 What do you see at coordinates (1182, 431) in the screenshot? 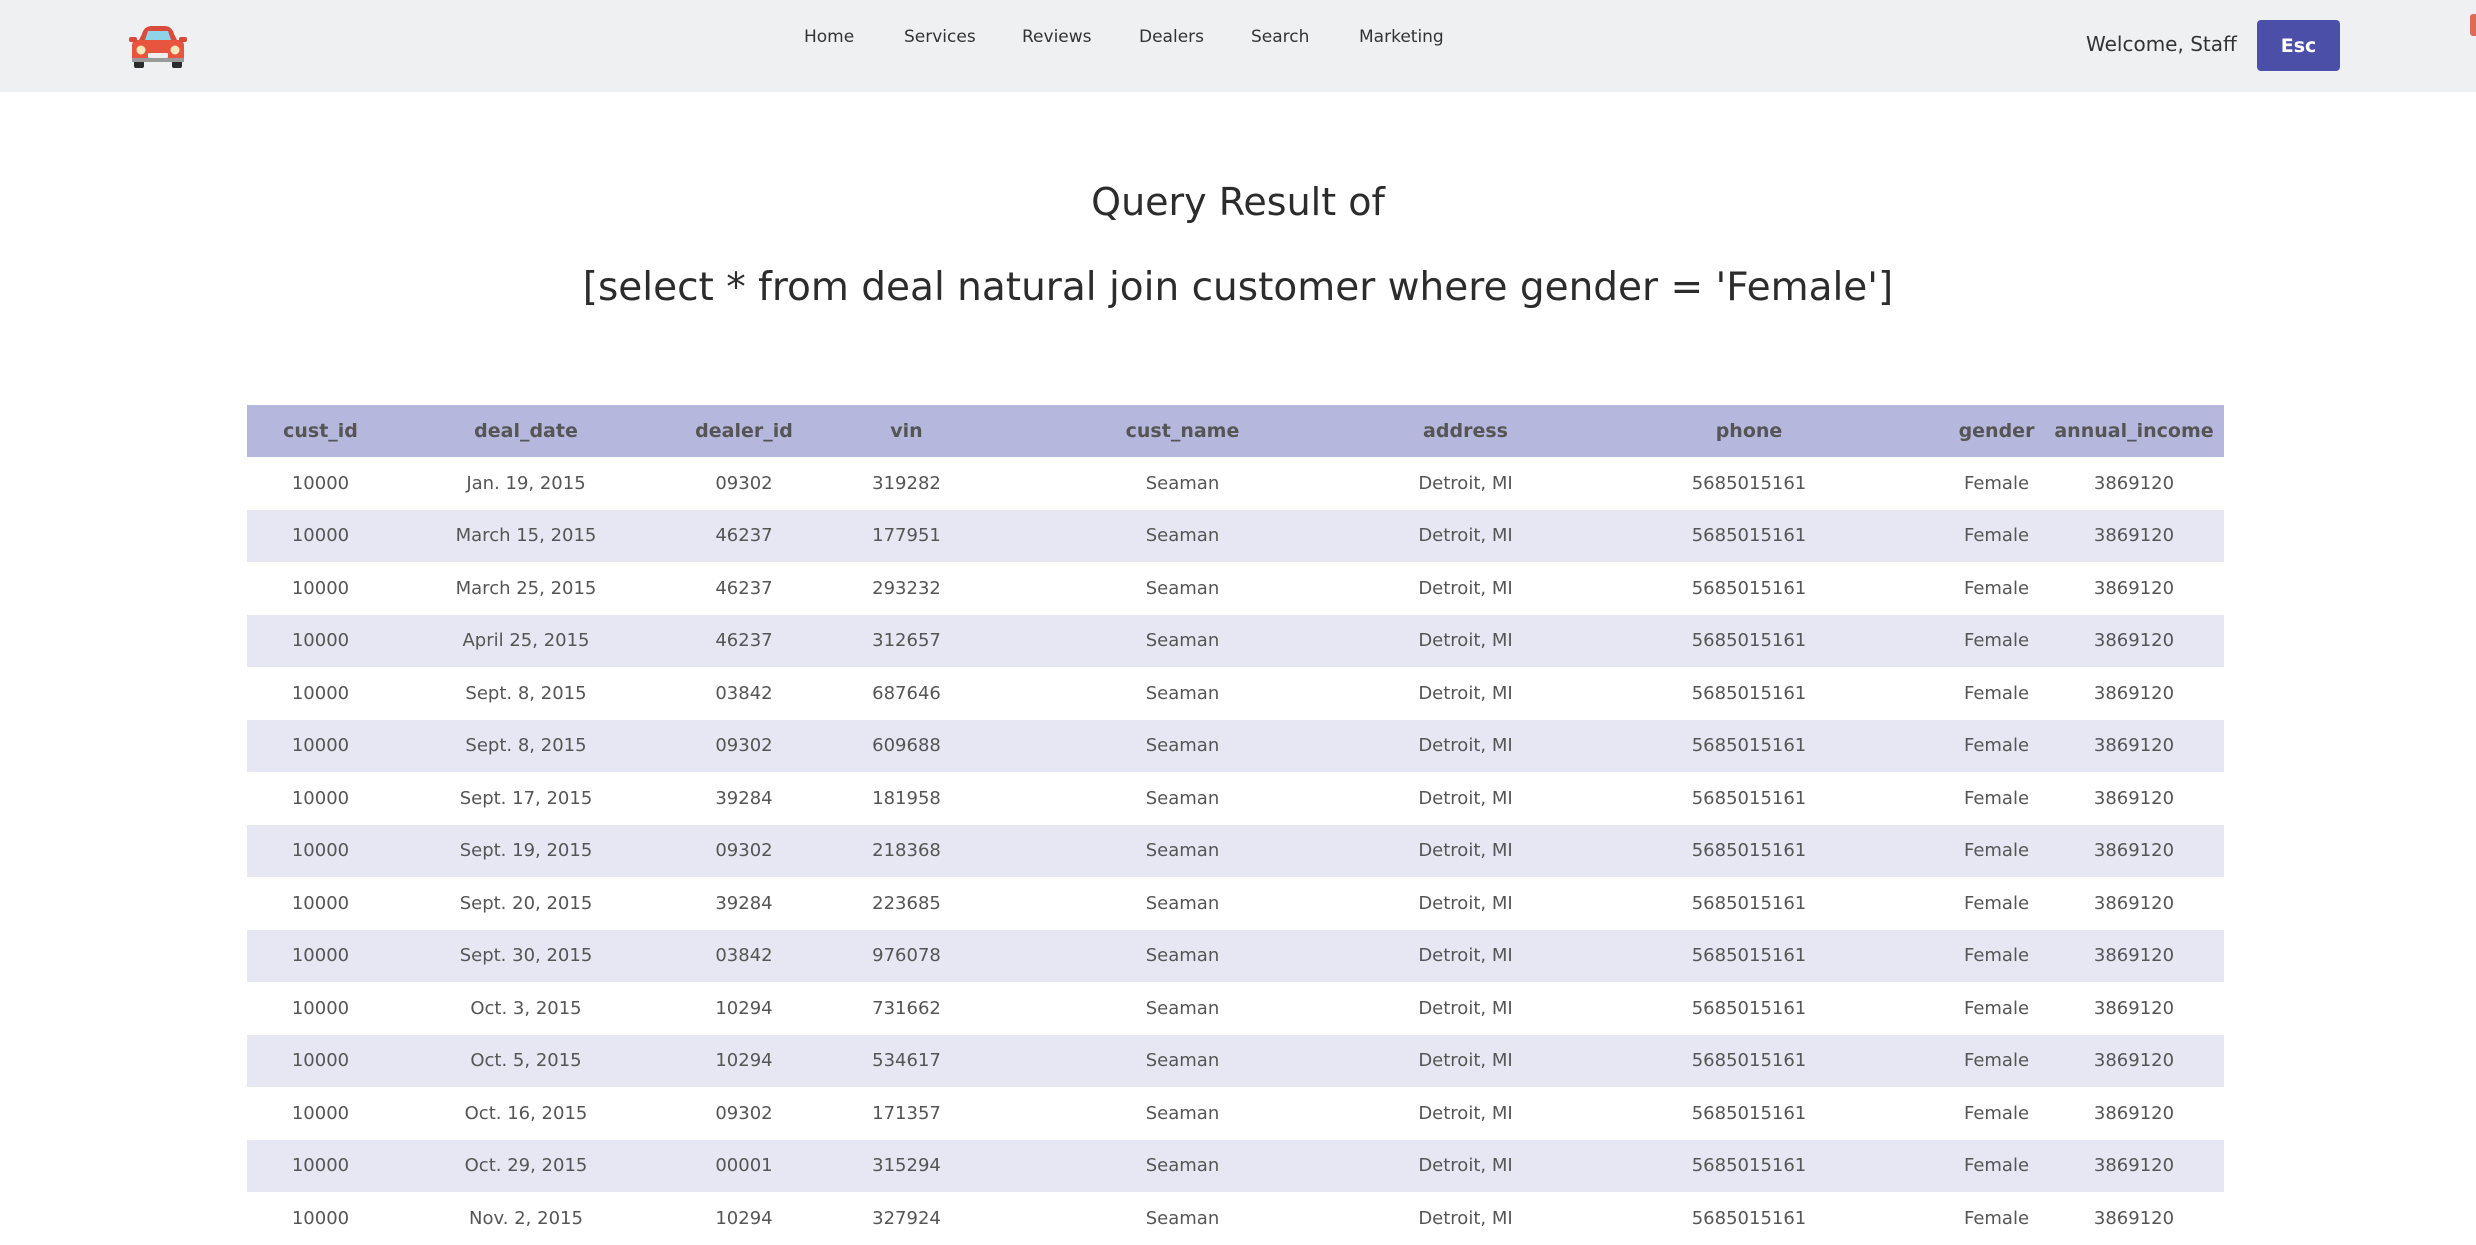
I see `column-header-cust-name: cust_name` at bounding box center [1182, 431].